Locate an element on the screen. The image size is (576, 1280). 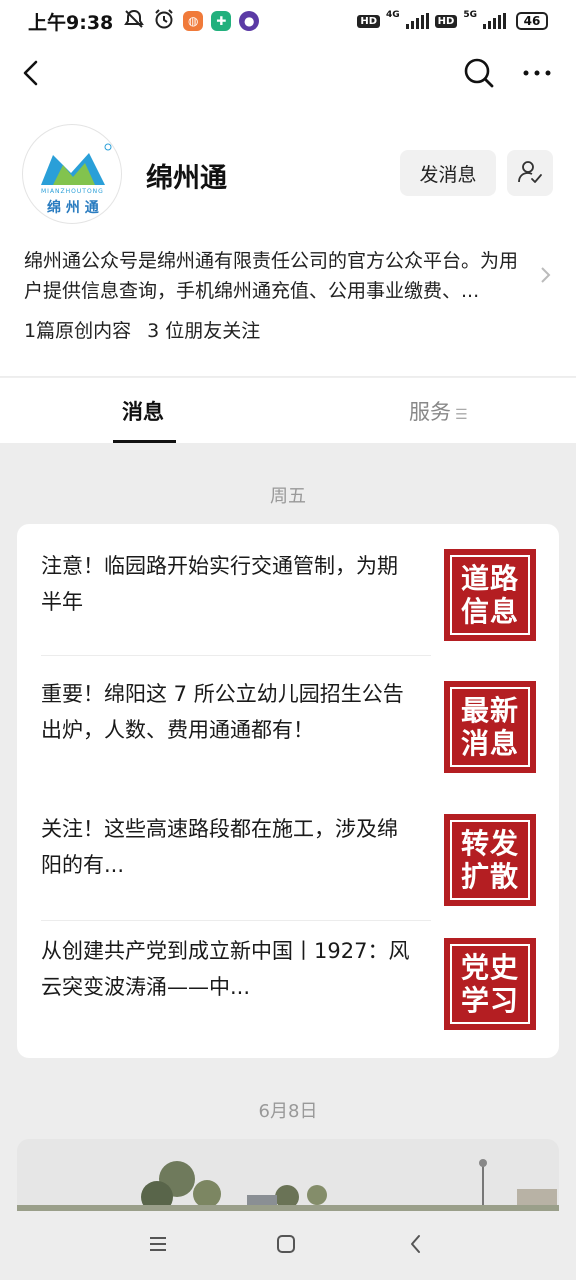
date-label: 6月8日 is located at coordinates (288, 1111).